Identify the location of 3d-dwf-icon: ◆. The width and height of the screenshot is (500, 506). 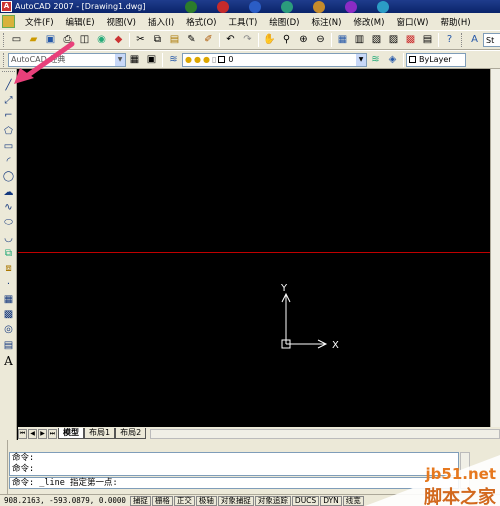
(118, 40).